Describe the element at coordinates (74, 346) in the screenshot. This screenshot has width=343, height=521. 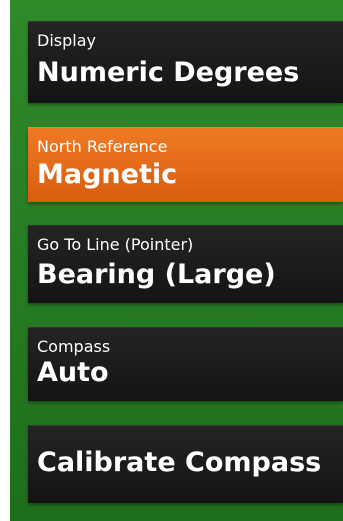
I see `menu-item-label: Compass` at that location.